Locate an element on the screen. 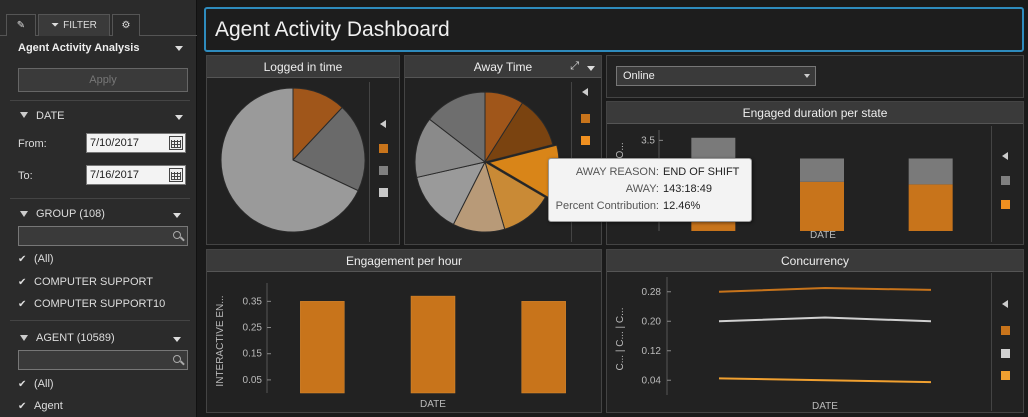 This screenshot has height=417, width=1028. tab-settings: ⚙ is located at coordinates (126, 25).